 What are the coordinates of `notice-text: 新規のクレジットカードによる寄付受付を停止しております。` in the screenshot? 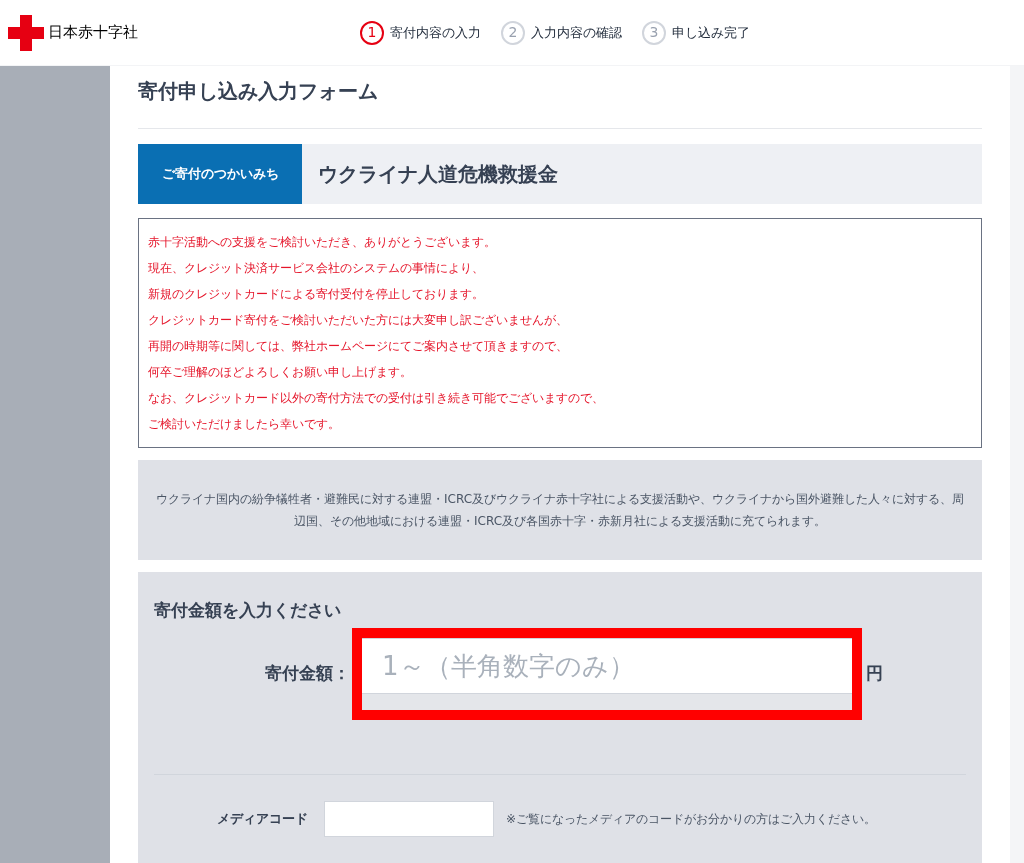 It's located at (316, 294).